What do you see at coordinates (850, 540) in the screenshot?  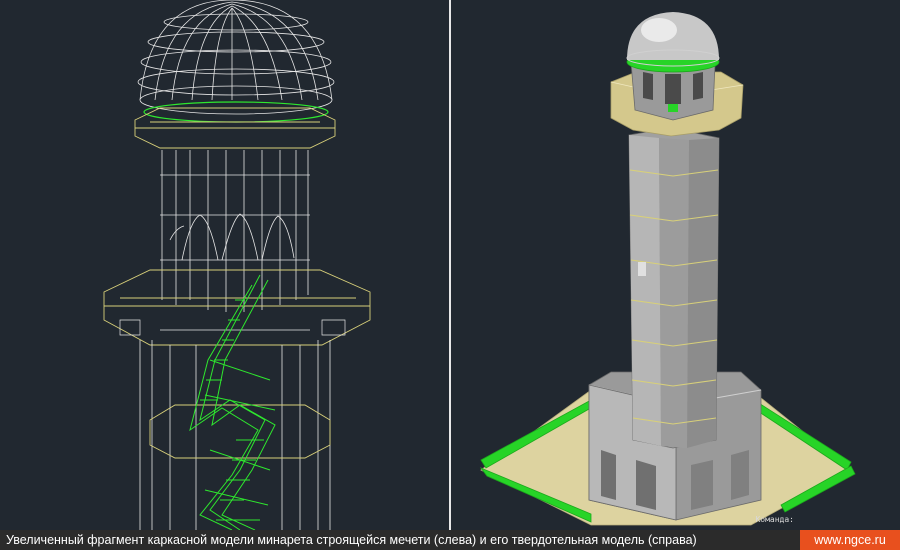 I see `site-link: www.ngce.ru` at bounding box center [850, 540].